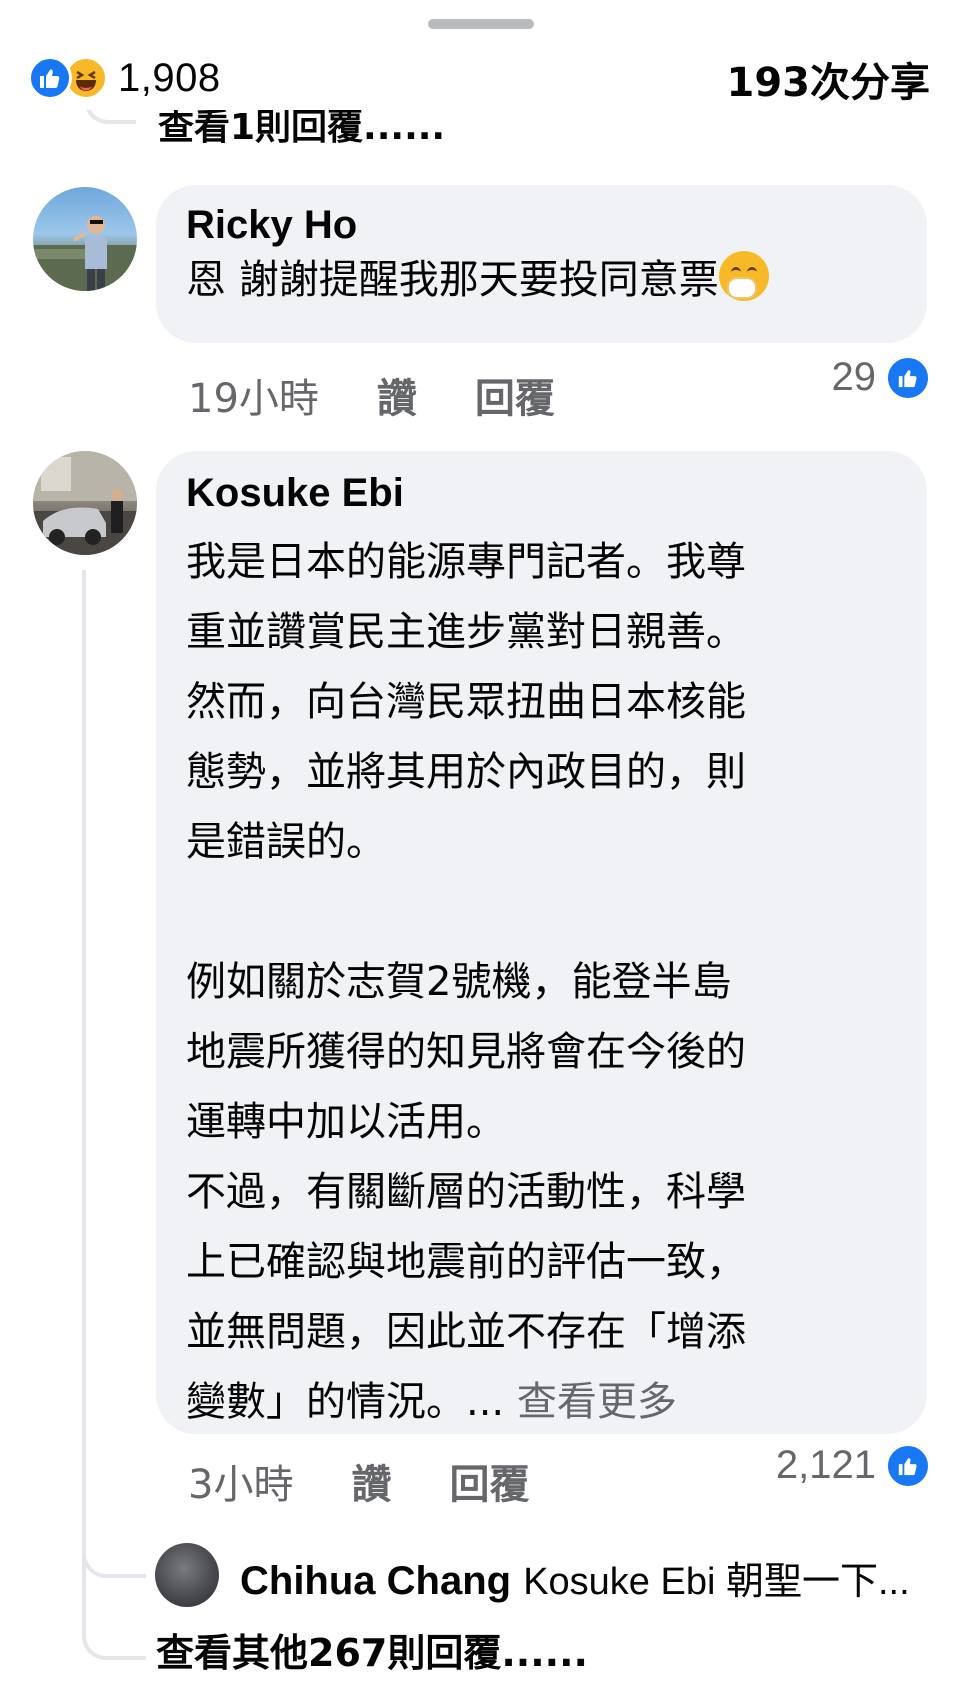  Describe the element at coordinates (466, 1052) in the screenshot. I see `comment-line: 地震所獲得的知見將會在今後的` at that location.